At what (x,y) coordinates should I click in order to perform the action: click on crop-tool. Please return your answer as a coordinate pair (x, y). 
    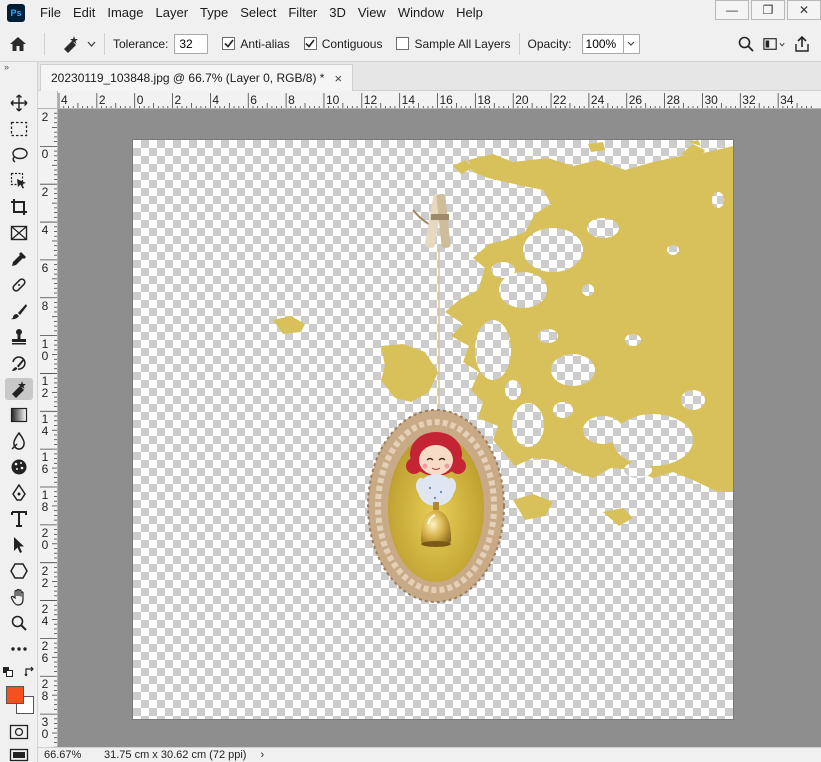
    Looking at the image, I should click on (19, 207).